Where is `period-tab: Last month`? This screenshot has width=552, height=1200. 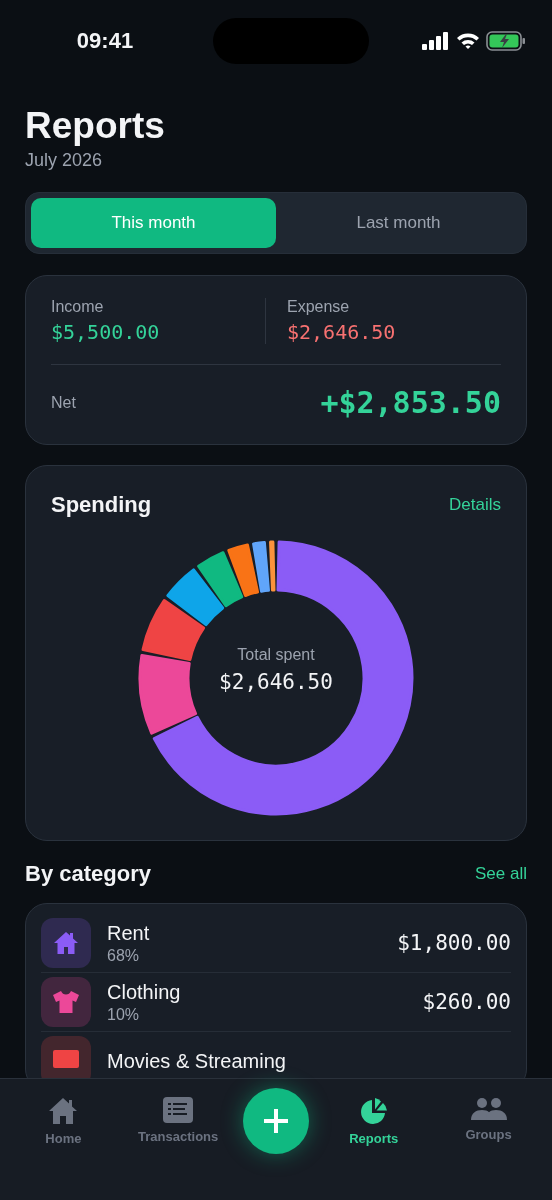
period-tab: Last month is located at coordinates (398, 223).